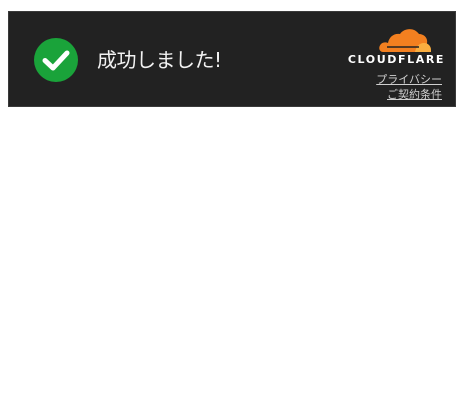 This screenshot has width=467, height=401. What do you see at coordinates (409, 94) in the screenshot?
I see `terms-link: ご契約条件` at bounding box center [409, 94].